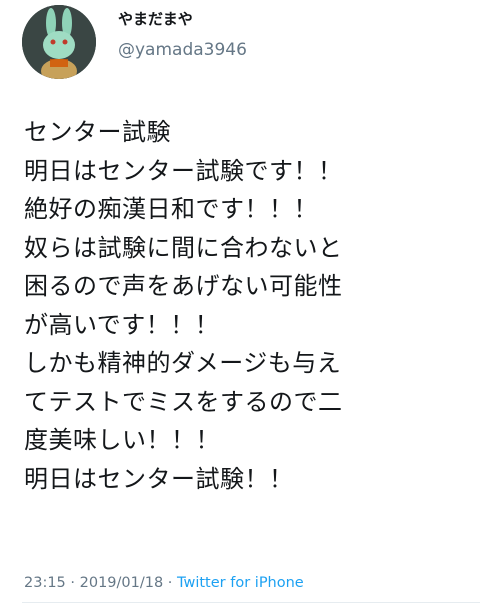 The height and width of the screenshot is (604, 480). What do you see at coordinates (182, 50) in the screenshot?
I see `user-handle: @yamada3946` at bounding box center [182, 50].